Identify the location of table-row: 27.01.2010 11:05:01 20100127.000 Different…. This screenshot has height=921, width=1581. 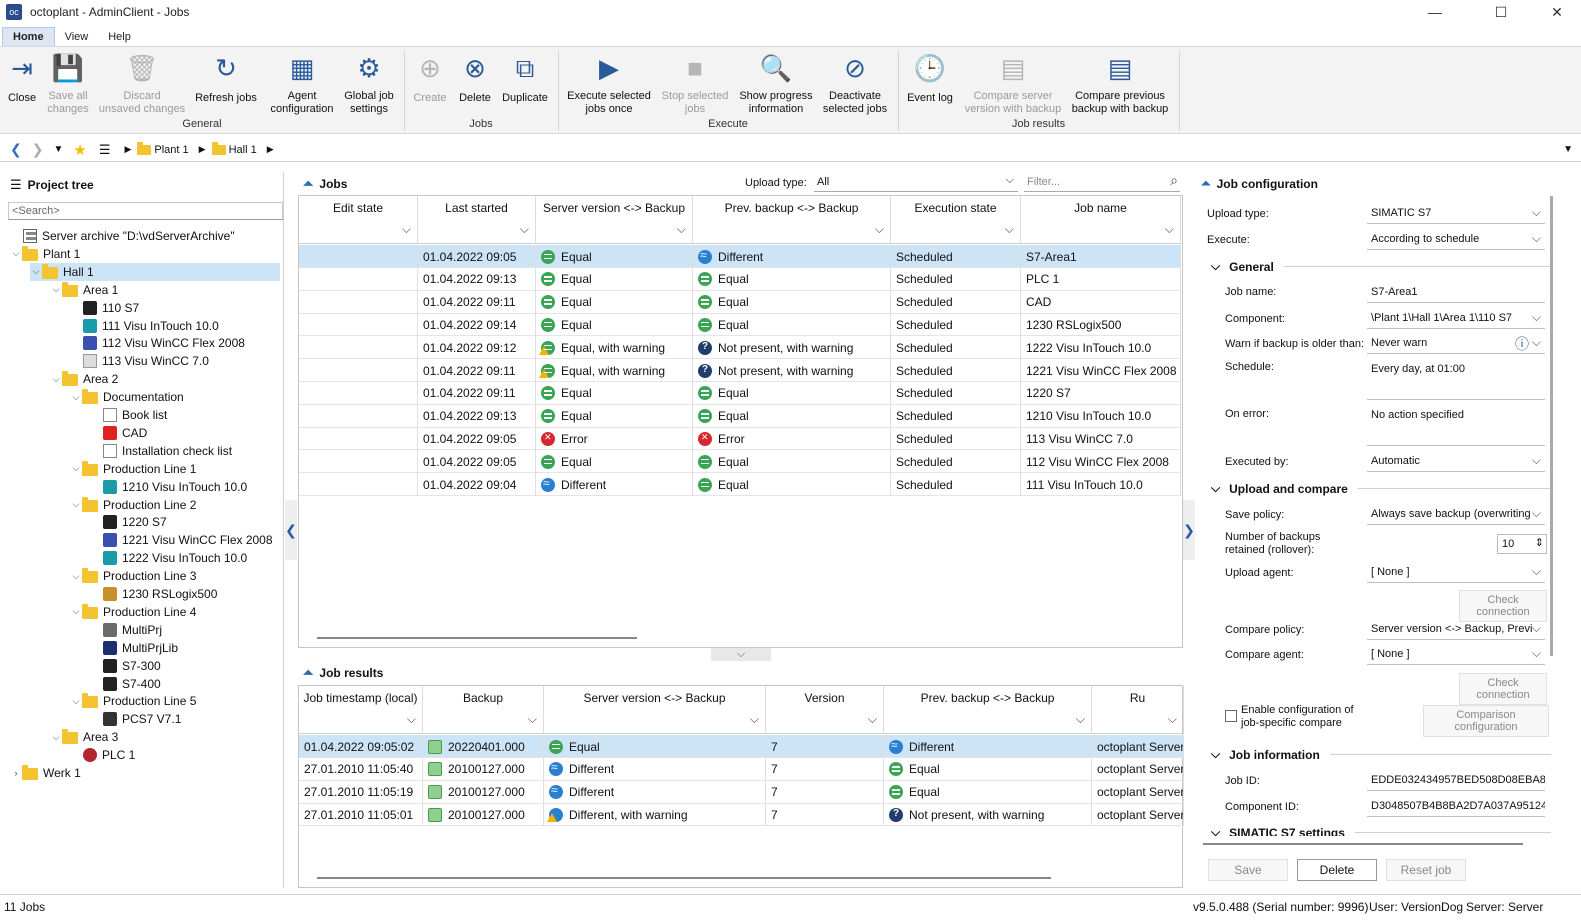
(741, 815).